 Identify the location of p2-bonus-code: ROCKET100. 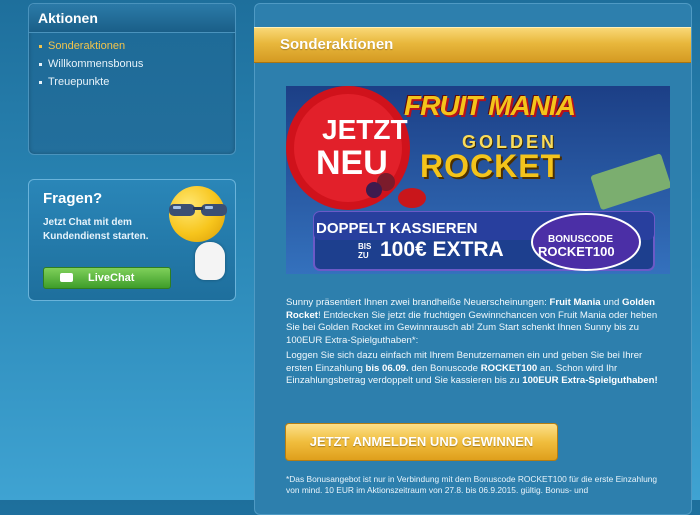
(509, 368).